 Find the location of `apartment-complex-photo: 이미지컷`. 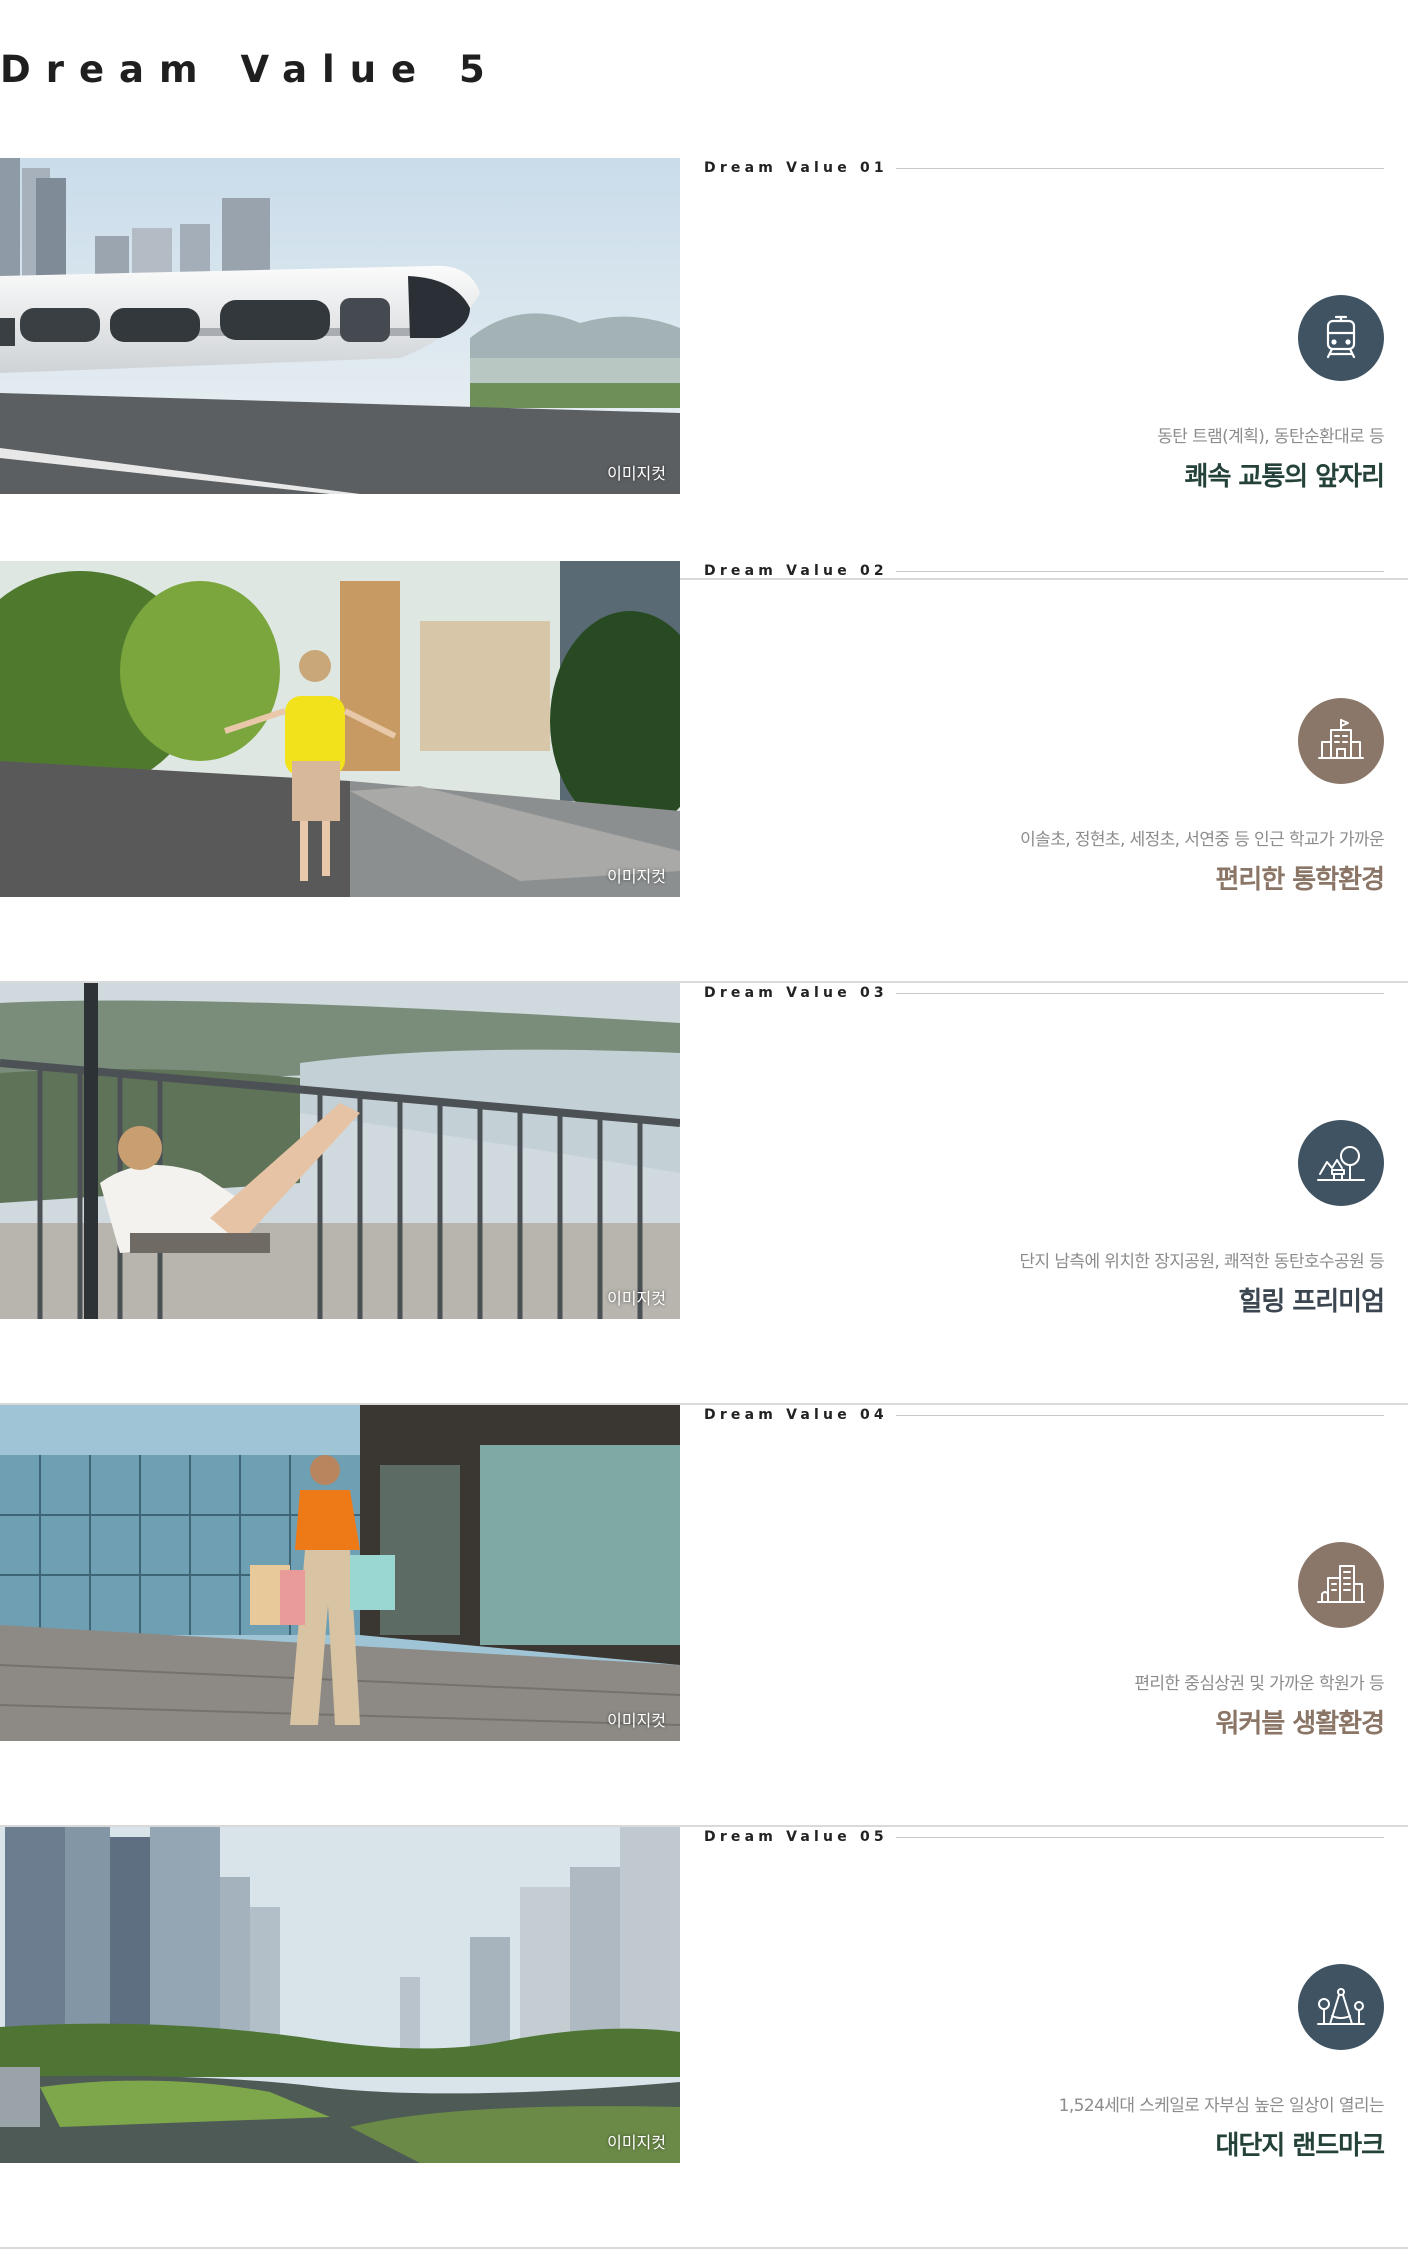

apartment-complex-photo: 이미지컷 is located at coordinates (340, 1995).